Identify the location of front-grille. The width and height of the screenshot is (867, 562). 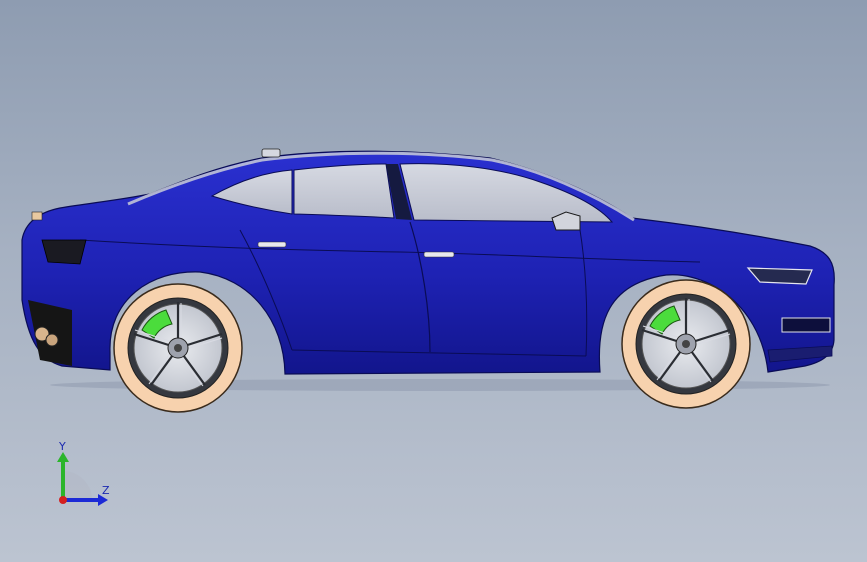
(806, 325).